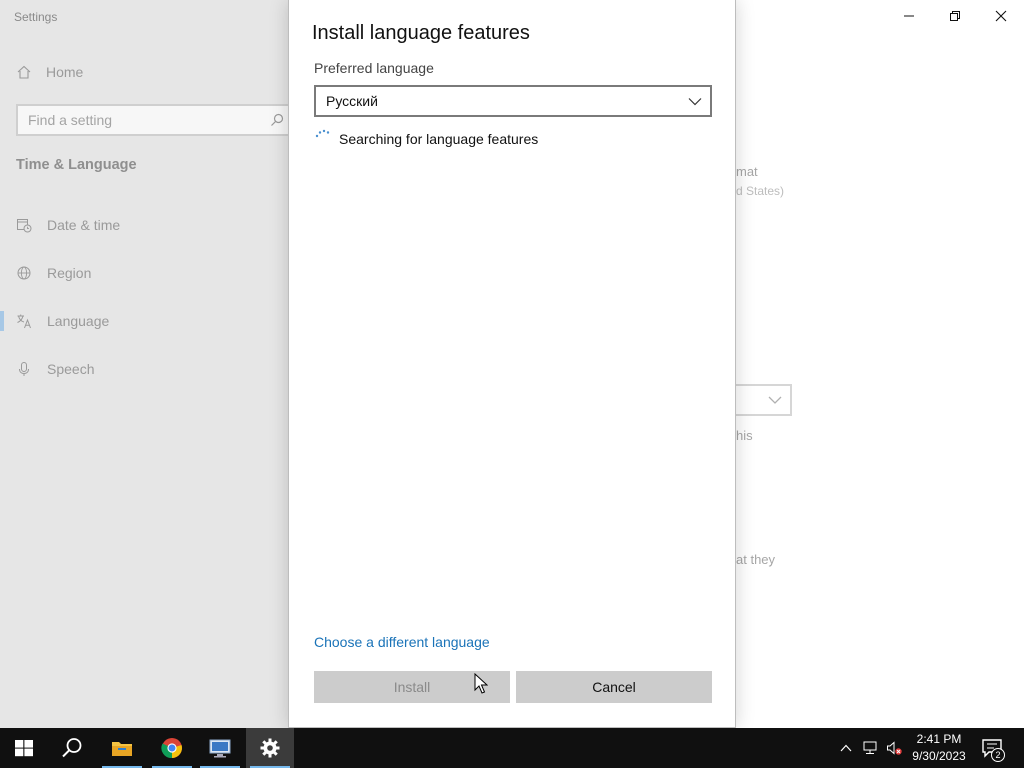 Image resolution: width=1024 pixels, height=768 pixels. Describe the element at coordinates (421, 33) in the screenshot. I see `dialog-title: Install language features` at that location.